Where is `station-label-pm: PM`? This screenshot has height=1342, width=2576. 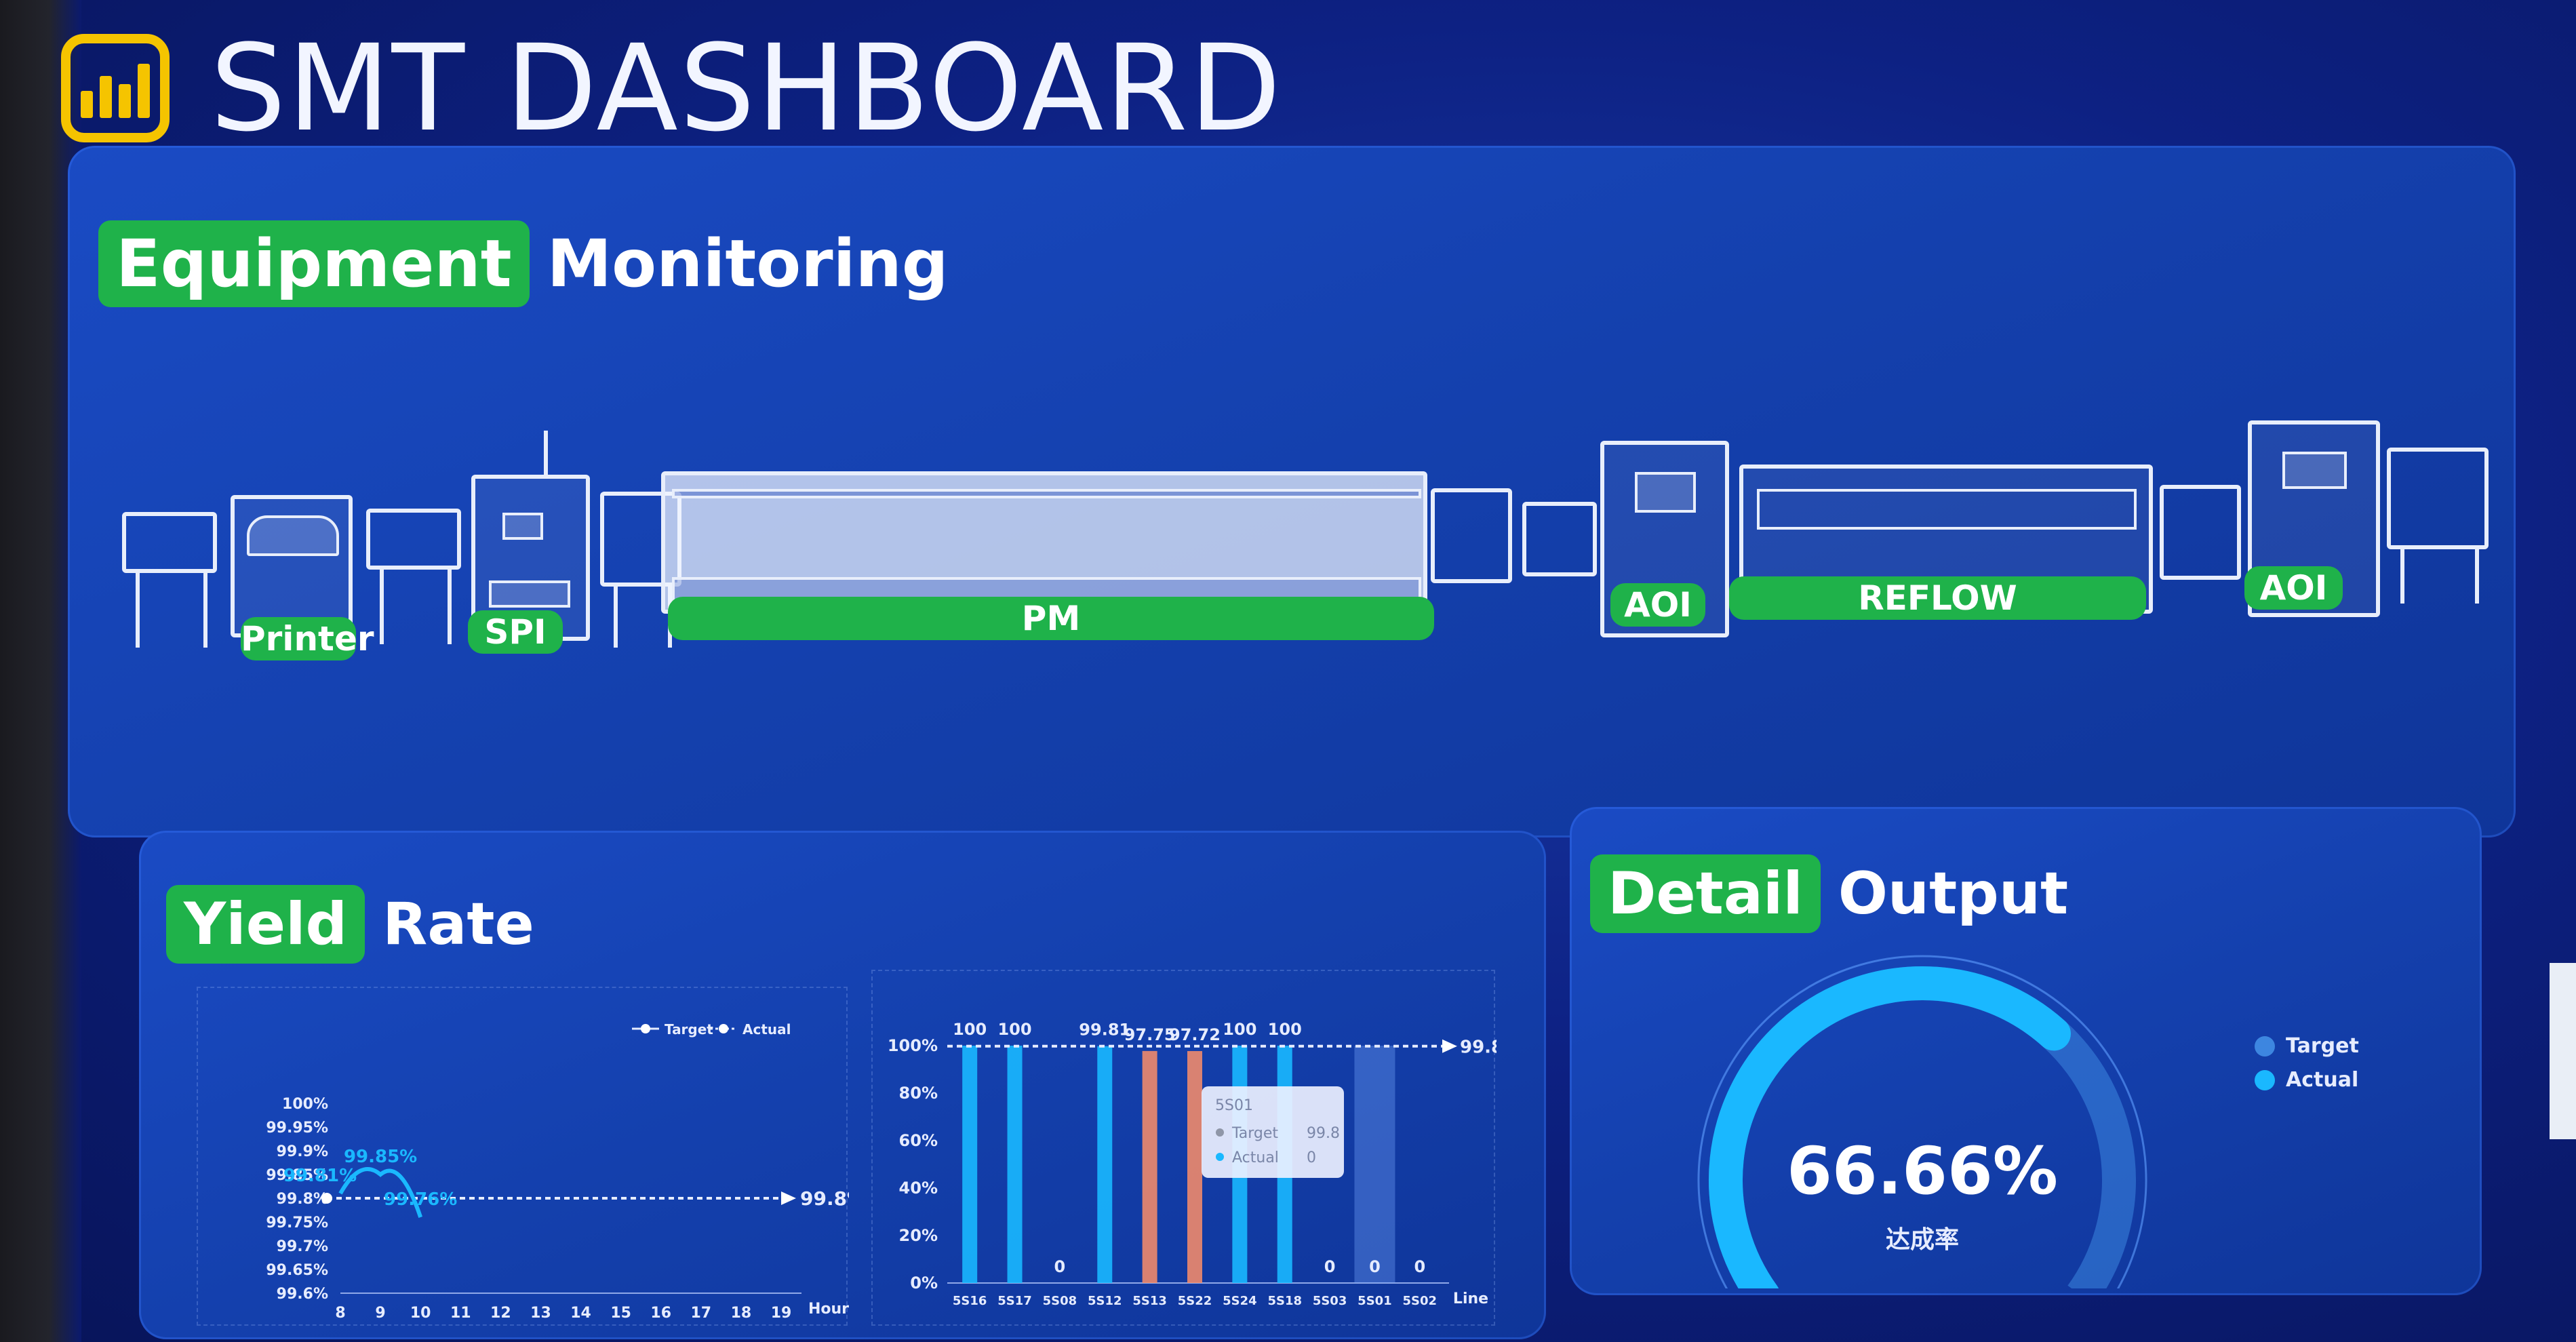 station-label-pm: PM is located at coordinates (1051, 618).